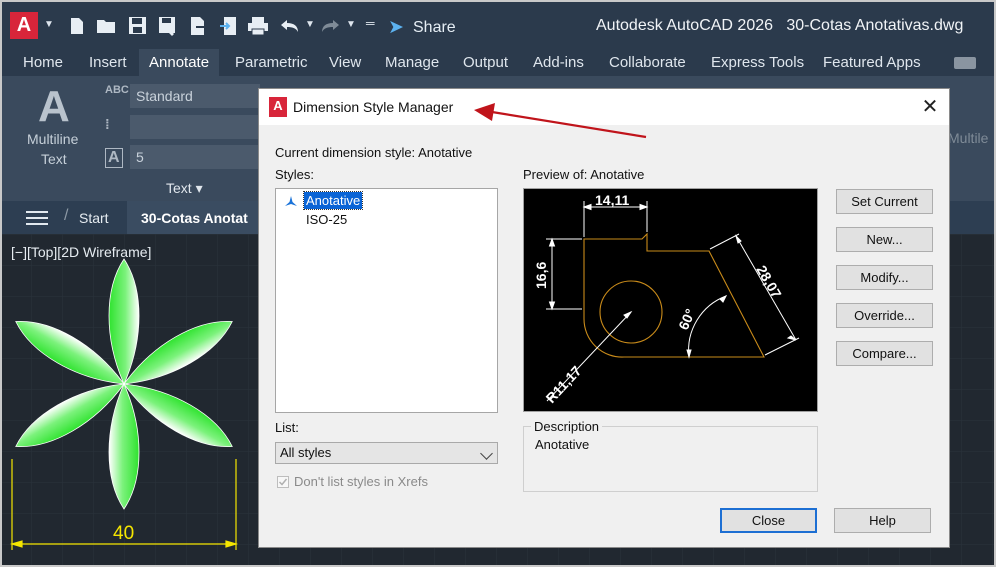 This screenshot has width=996, height=567. I want to click on current-style-label: Current dimension style: Anotative, so click(374, 152).